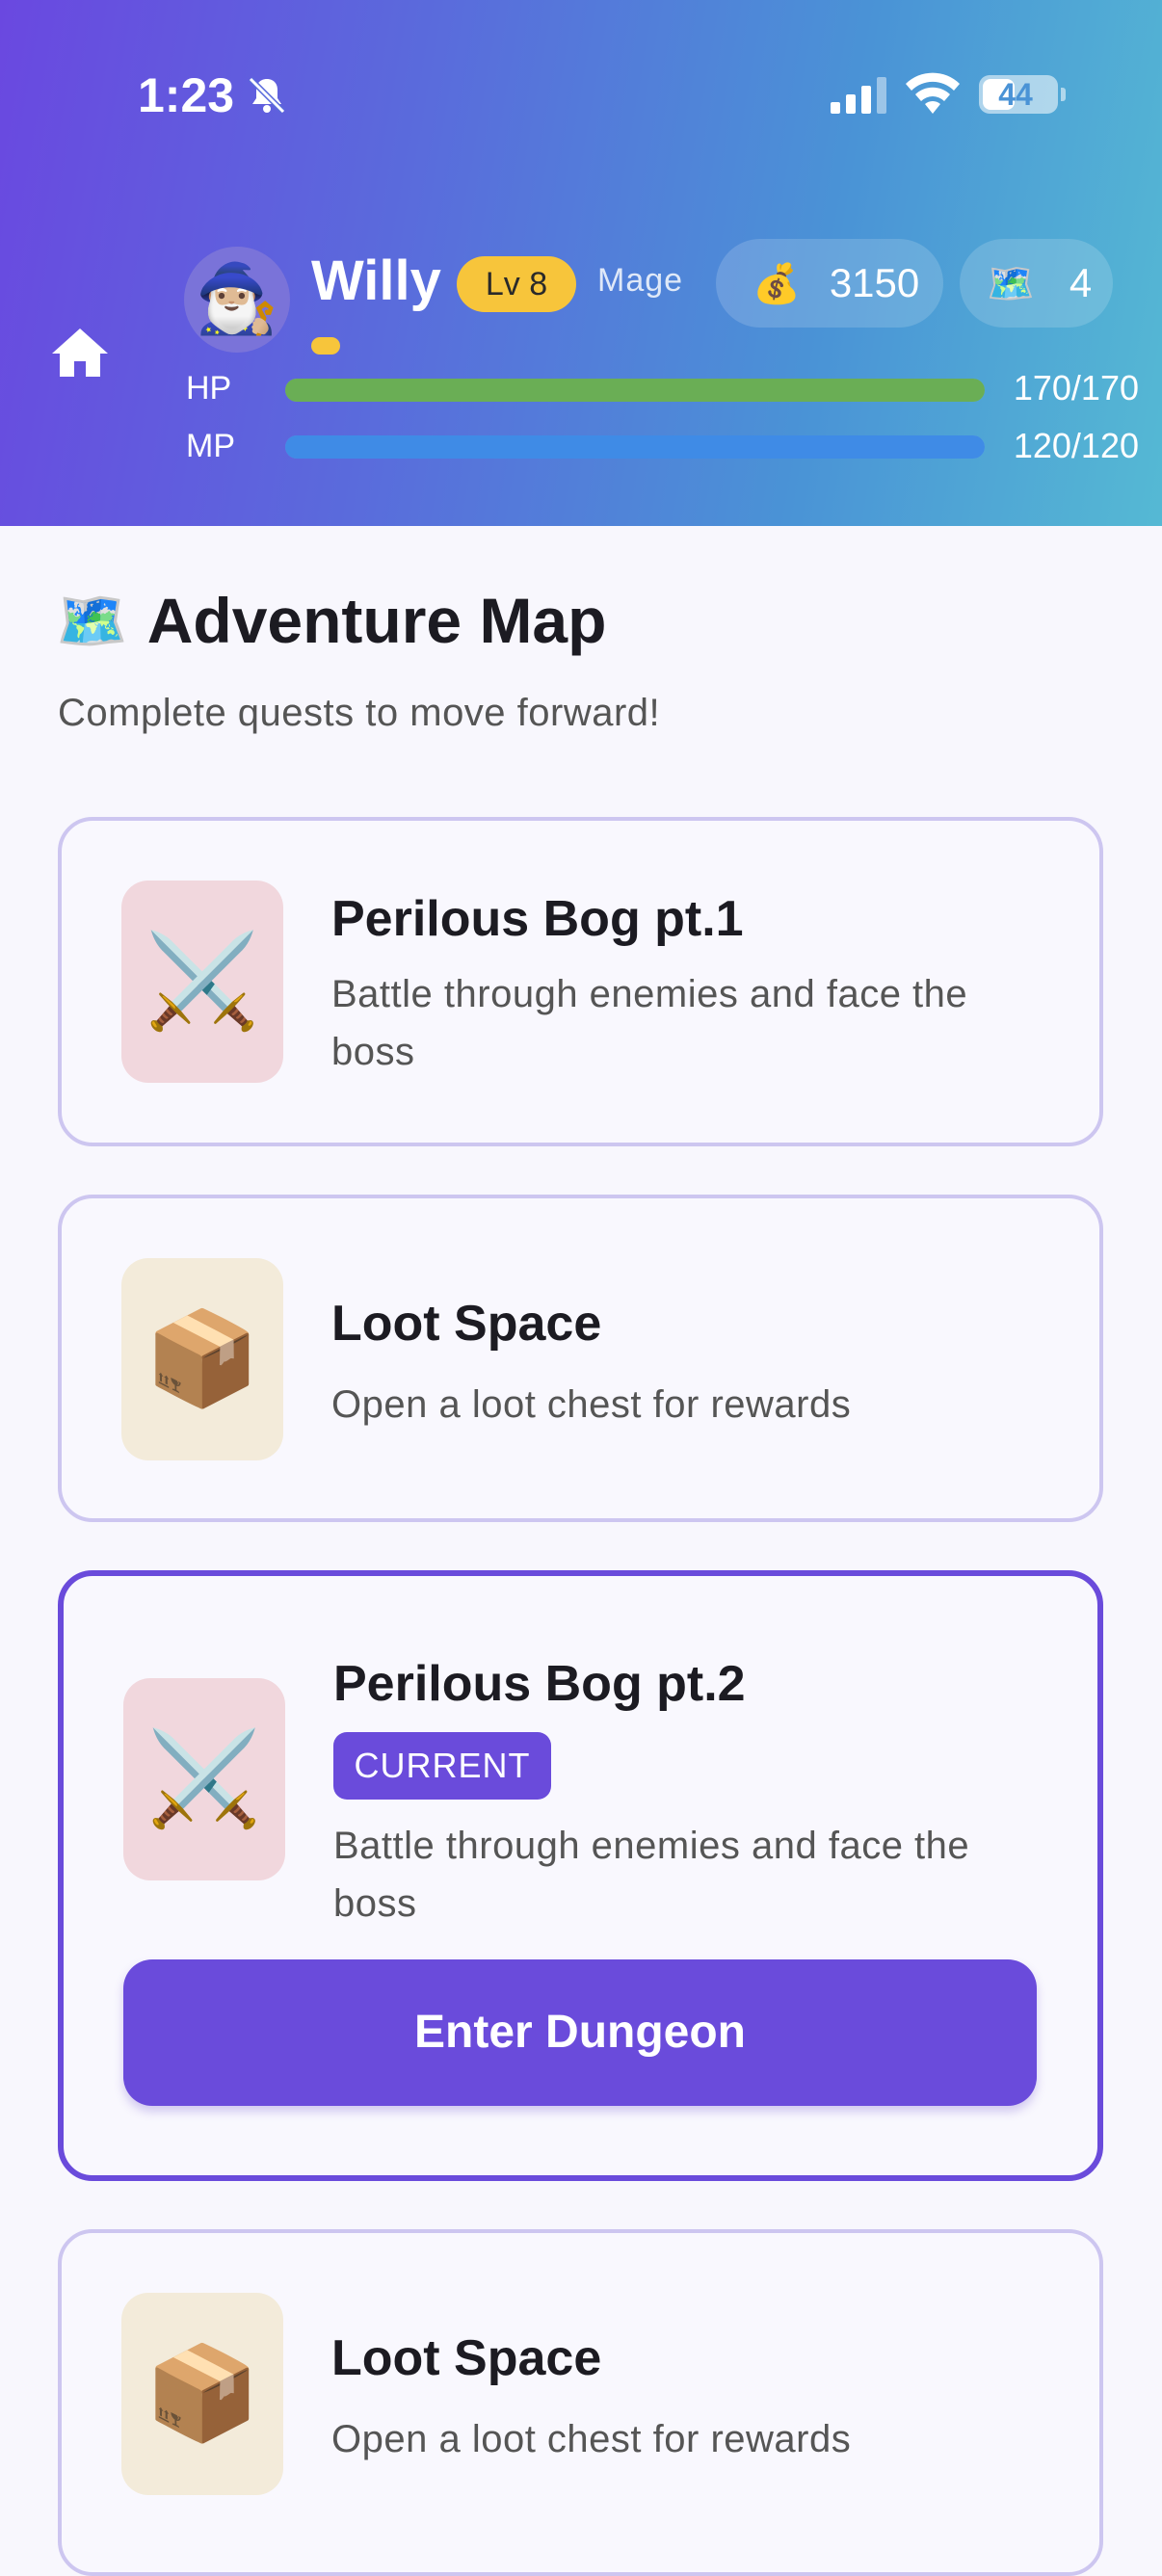  What do you see at coordinates (377, 621) in the screenshot?
I see `page-title-text: Adventure Map` at bounding box center [377, 621].